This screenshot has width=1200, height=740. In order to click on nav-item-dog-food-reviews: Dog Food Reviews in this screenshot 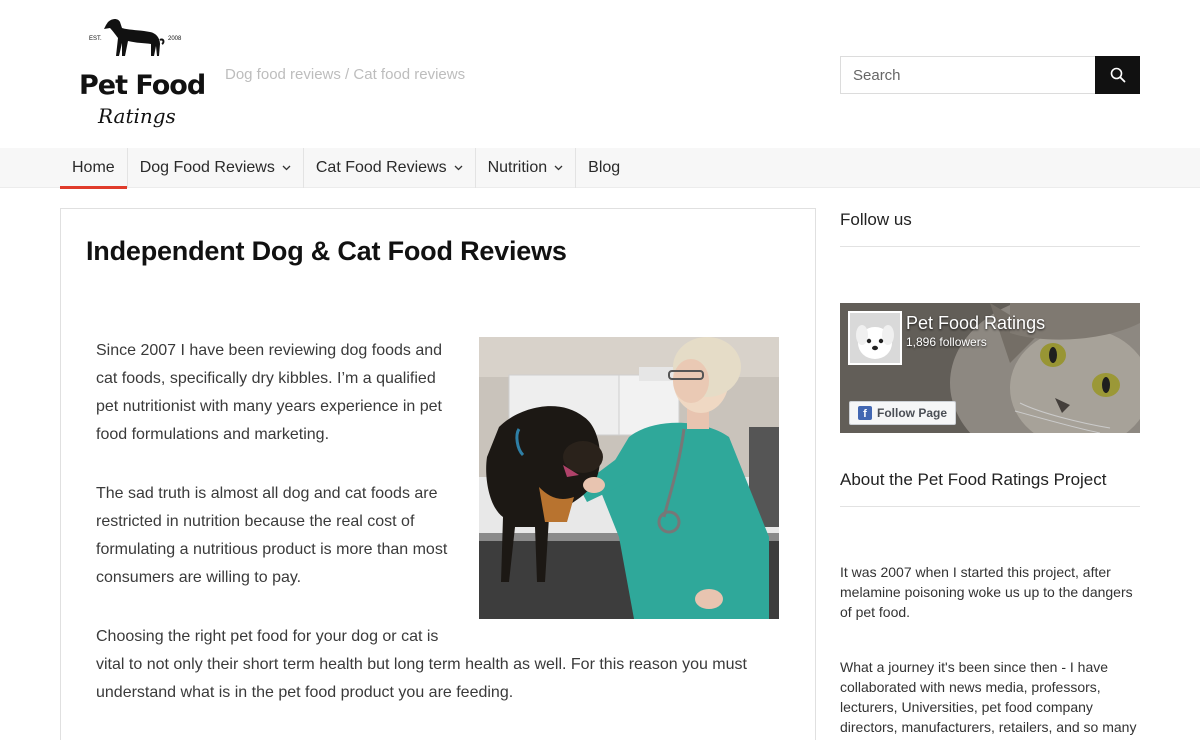, I will do `click(216, 168)`.